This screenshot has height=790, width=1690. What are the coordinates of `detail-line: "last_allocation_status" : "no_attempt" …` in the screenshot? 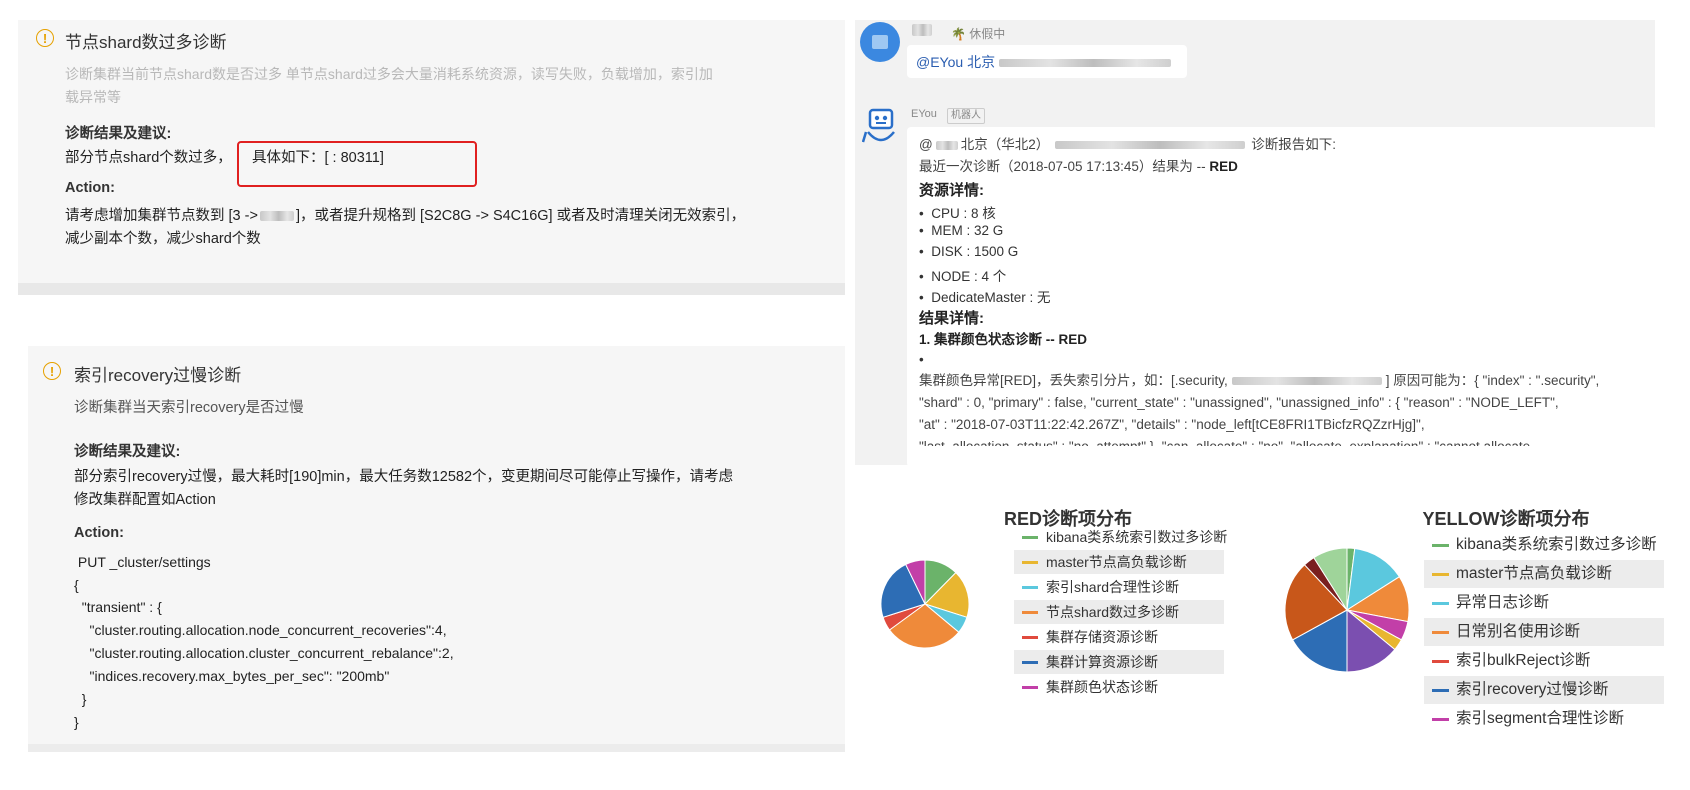 It's located at (1224, 441).